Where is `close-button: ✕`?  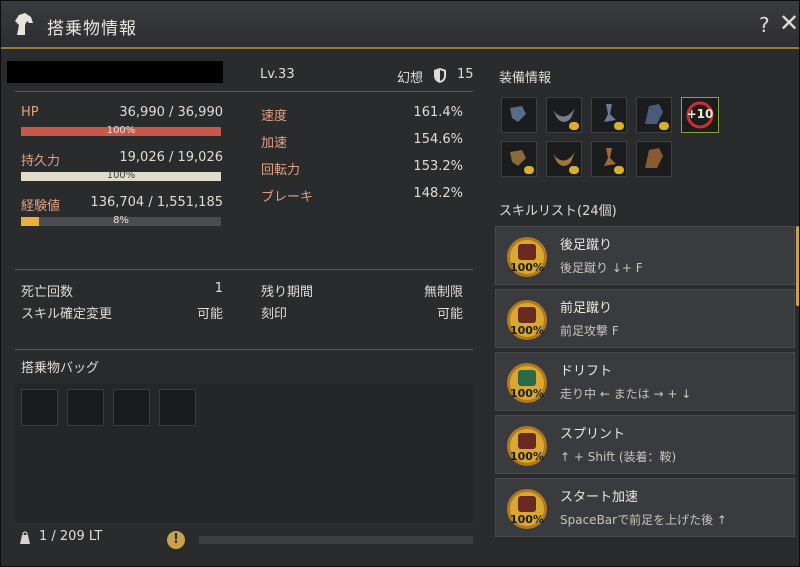
close-button: ✕ is located at coordinates (789, 23).